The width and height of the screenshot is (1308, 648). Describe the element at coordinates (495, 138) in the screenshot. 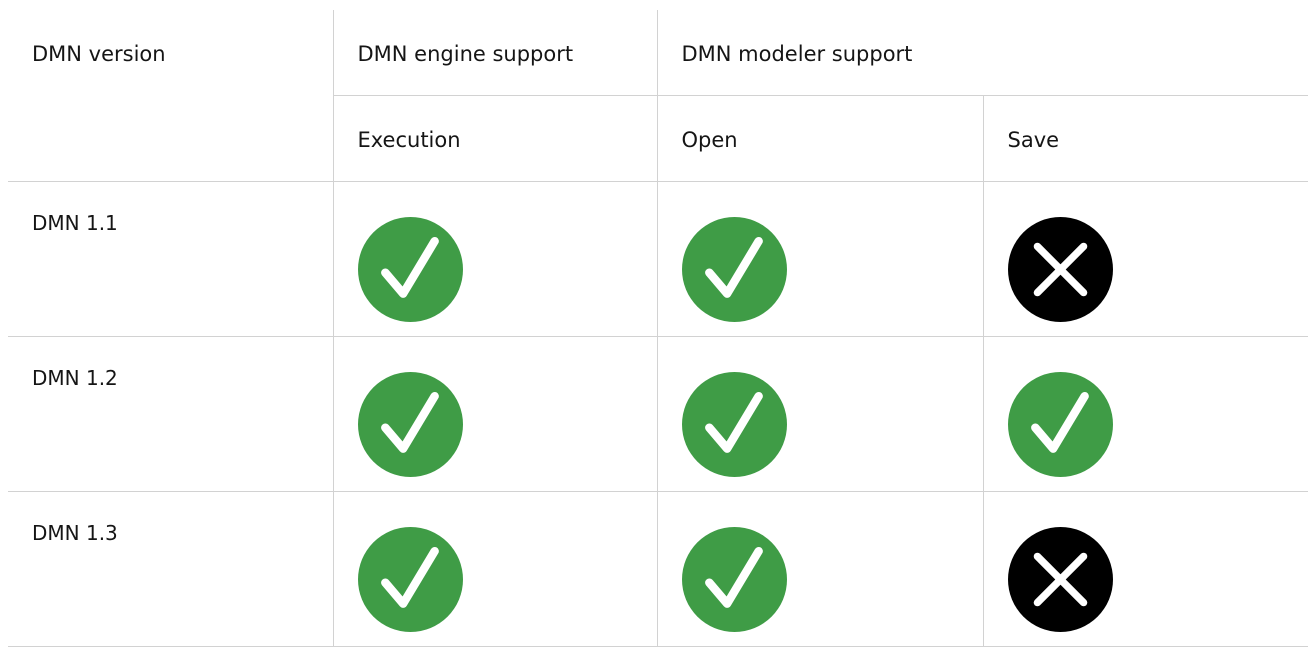

I see `header-execution: Execution` at that location.